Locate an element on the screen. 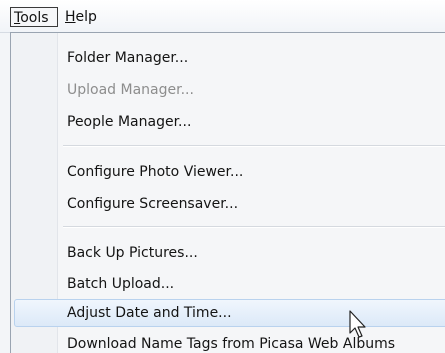 Image resolution: width=445 pixels, height=353 pixels. arrow-cursor-icon is located at coordinates (357, 324).